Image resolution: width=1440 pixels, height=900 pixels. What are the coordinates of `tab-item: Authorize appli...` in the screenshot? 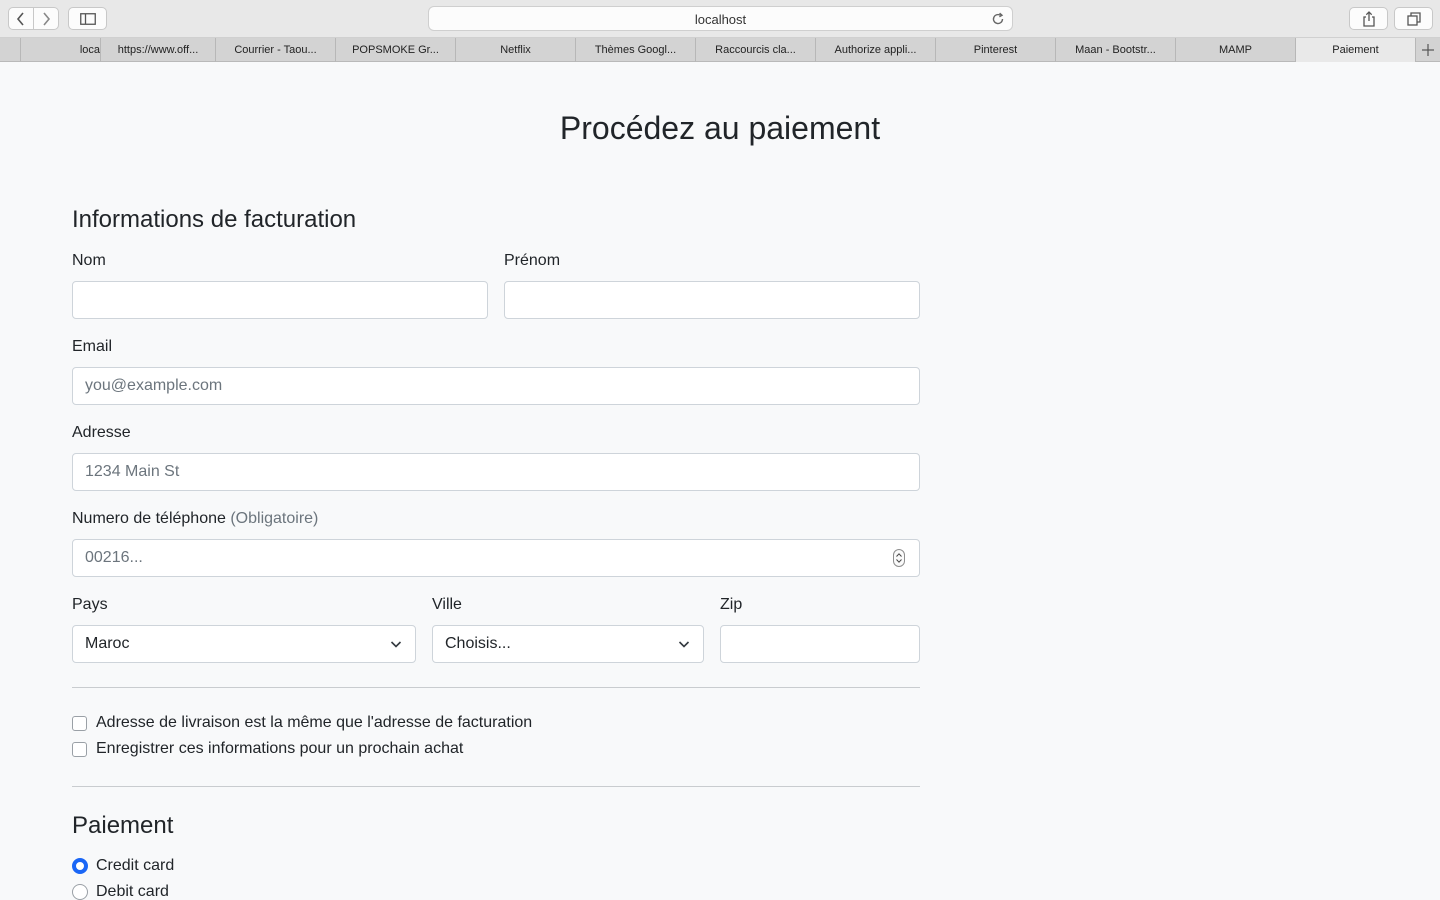 It's located at (875, 50).